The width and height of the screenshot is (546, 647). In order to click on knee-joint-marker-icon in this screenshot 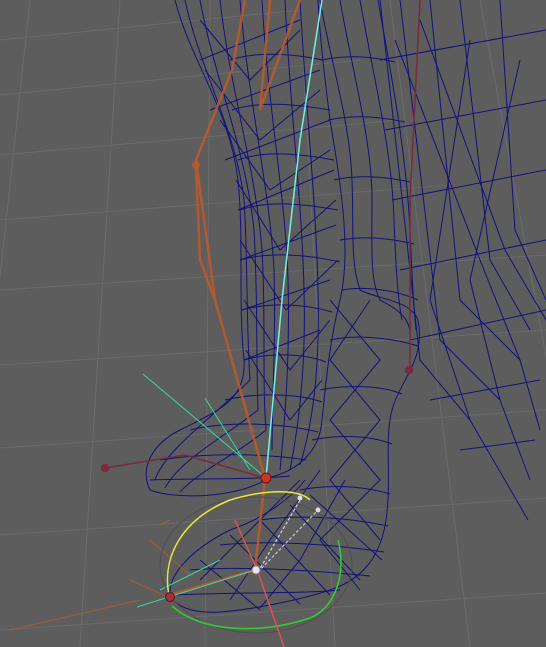, I will do `click(196, 165)`.